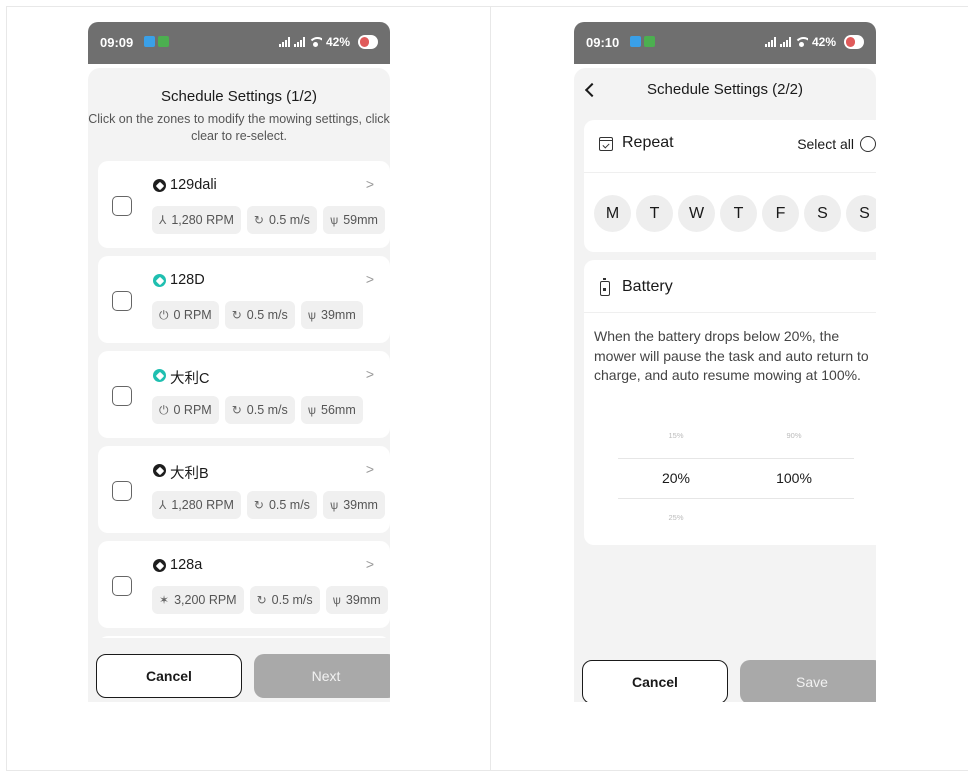 This screenshot has height=771, width=968. What do you see at coordinates (244, 489) in the screenshot?
I see `zone-card: 大利B > ⅄ 1,280 RPM ↻ 0.5 m/s ѱ 39mm` at bounding box center [244, 489].